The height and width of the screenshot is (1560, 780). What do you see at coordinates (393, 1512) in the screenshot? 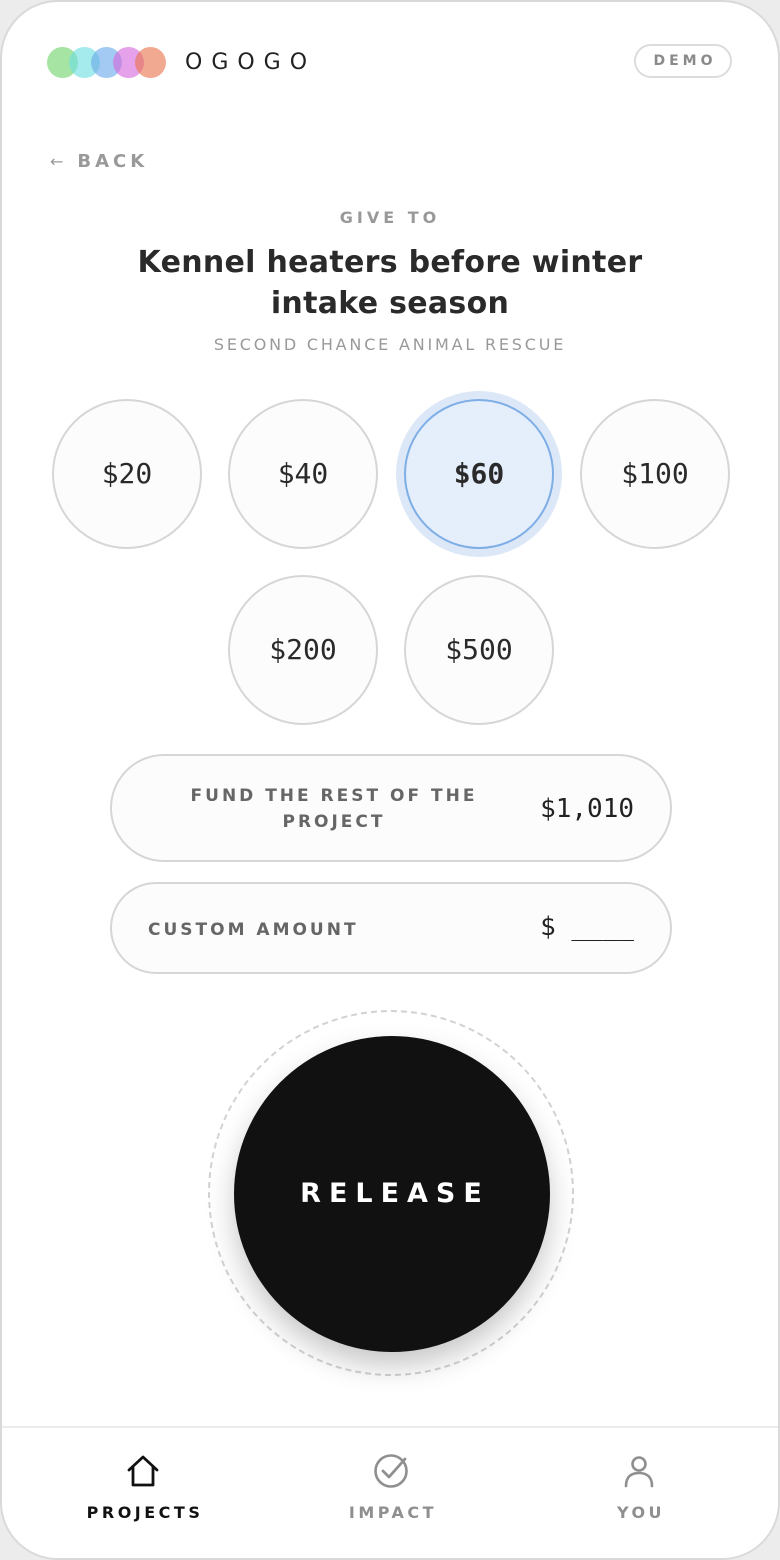
I see `tab-impact-label: IMPACT` at bounding box center [393, 1512].